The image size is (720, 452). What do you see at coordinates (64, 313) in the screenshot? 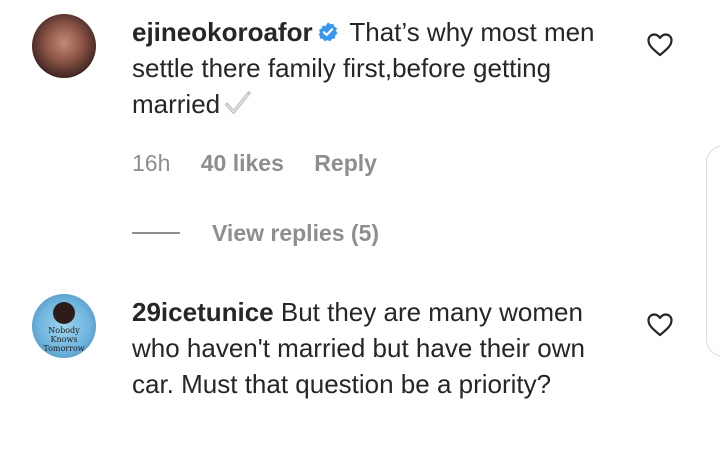
I see `avatar-figure` at bounding box center [64, 313].